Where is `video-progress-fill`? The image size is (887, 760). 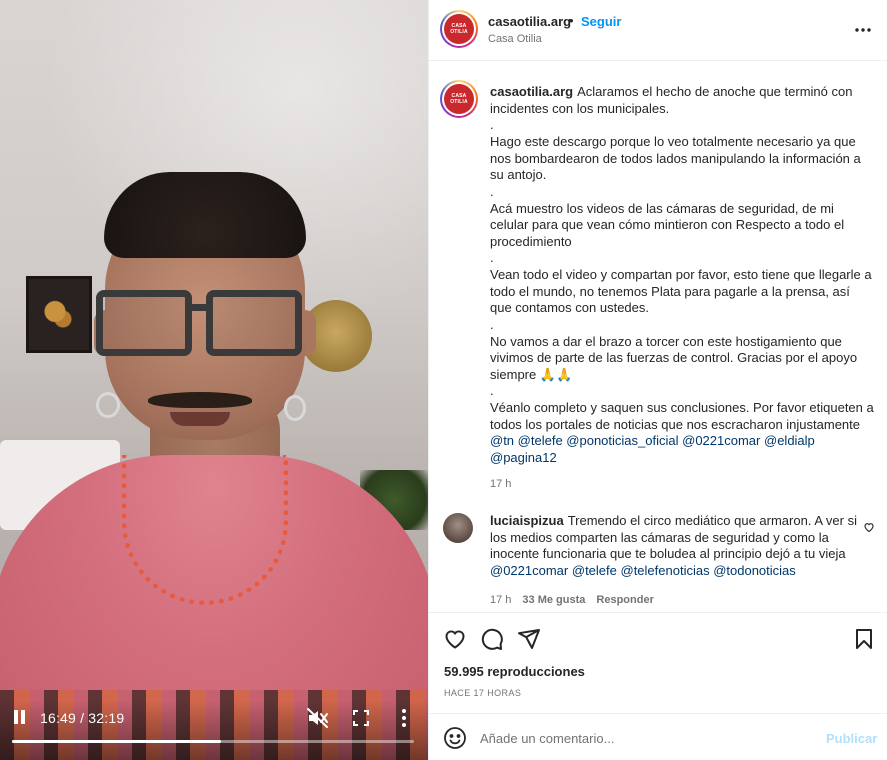
video-progress-fill is located at coordinates (117, 741).